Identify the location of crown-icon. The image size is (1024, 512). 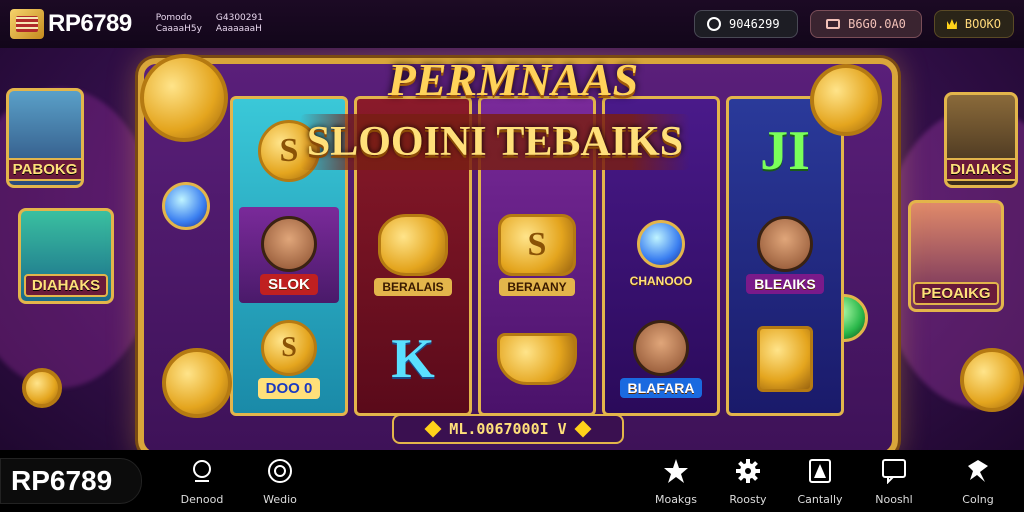
(952, 24).